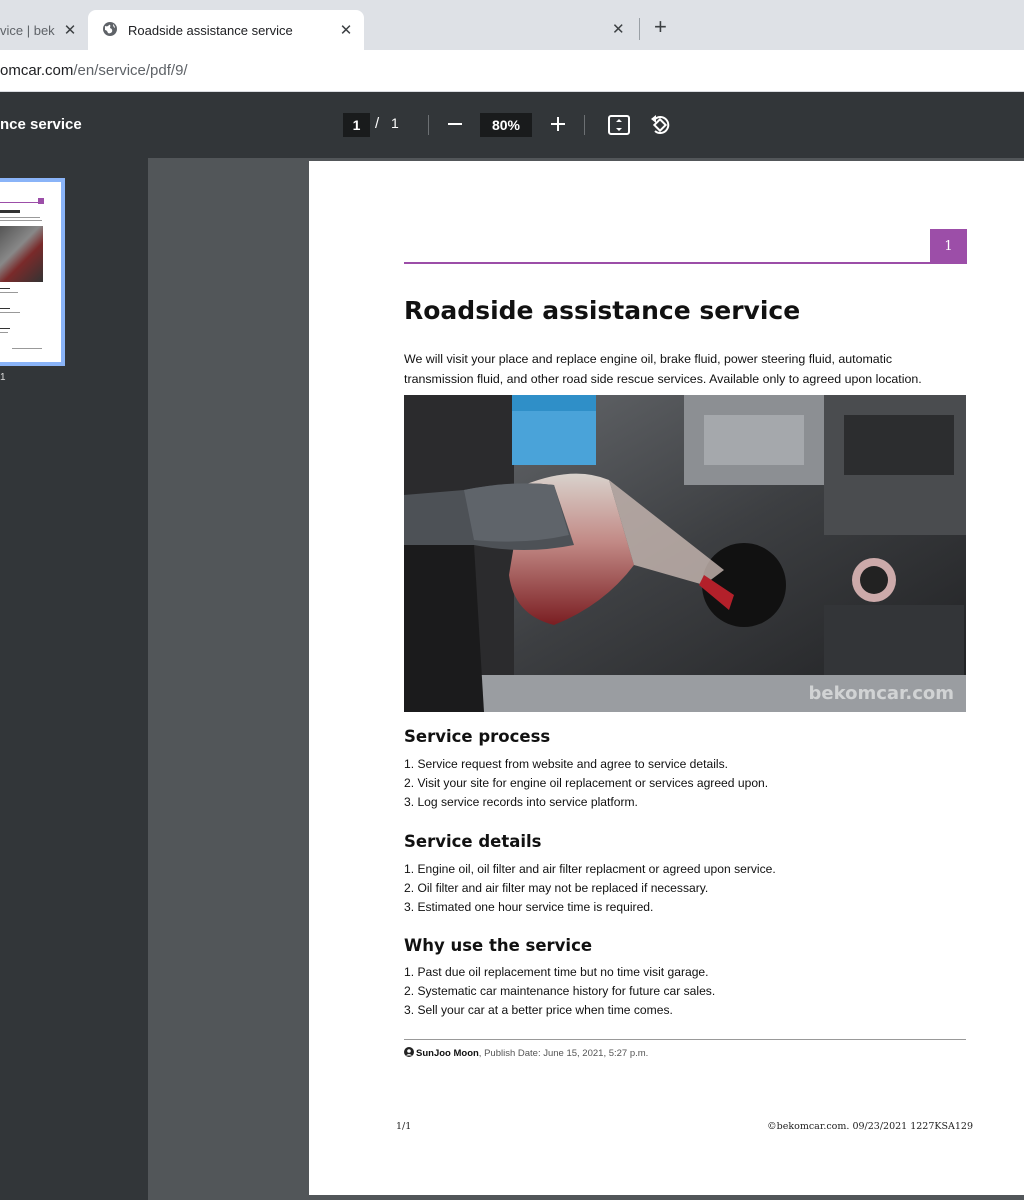 The height and width of the screenshot is (1200, 1024). What do you see at coordinates (395, 123) in the screenshot?
I see `page-total: 1` at bounding box center [395, 123].